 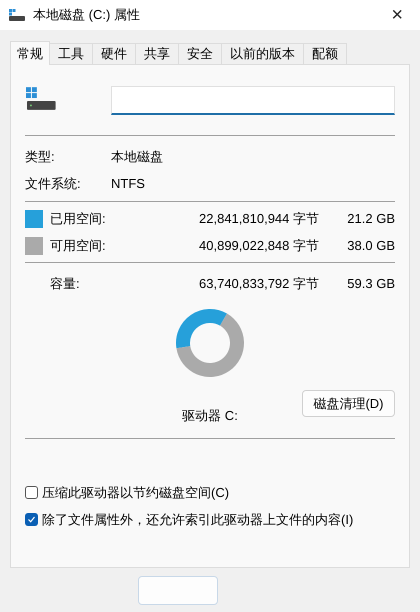 I want to click on tab: 以前的版本, so click(x=263, y=53).